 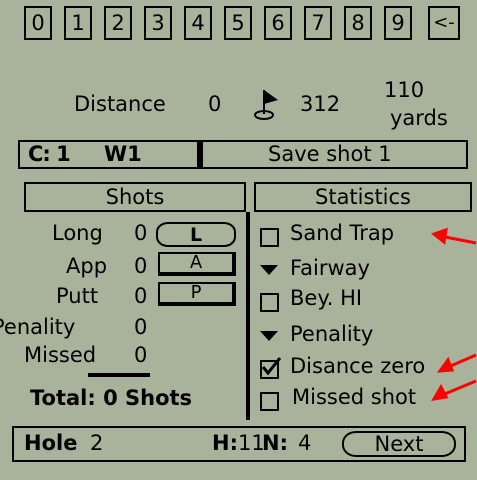 I want to click on missed-count: 0, so click(x=141, y=355).